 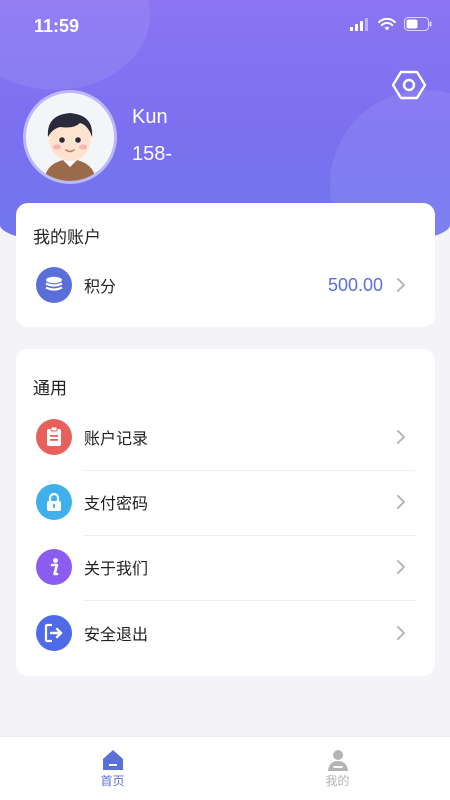 I want to click on logout-icon, so click(x=54, y=633).